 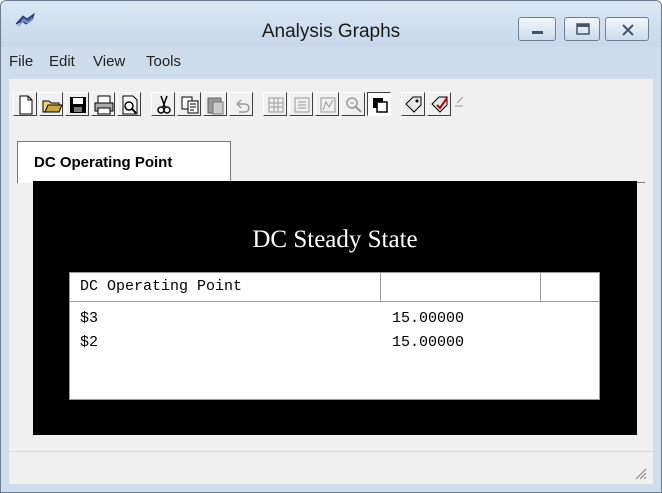 I want to click on row-pointer-marker, so click(x=0, y=256).